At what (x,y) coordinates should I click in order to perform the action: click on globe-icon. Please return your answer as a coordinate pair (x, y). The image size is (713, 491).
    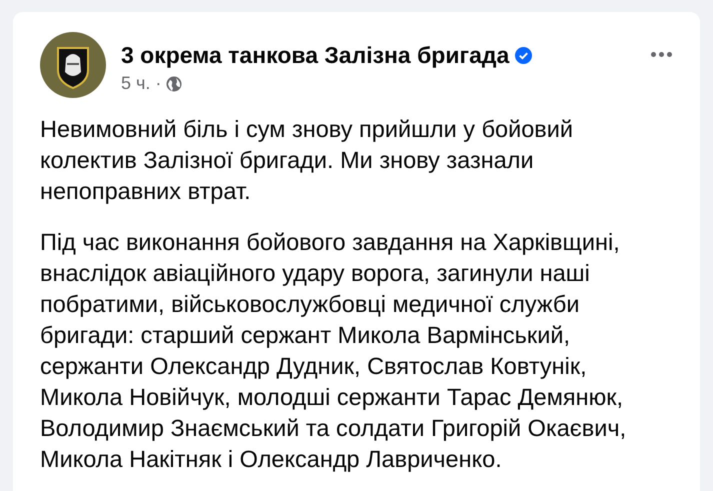
    Looking at the image, I should click on (174, 84).